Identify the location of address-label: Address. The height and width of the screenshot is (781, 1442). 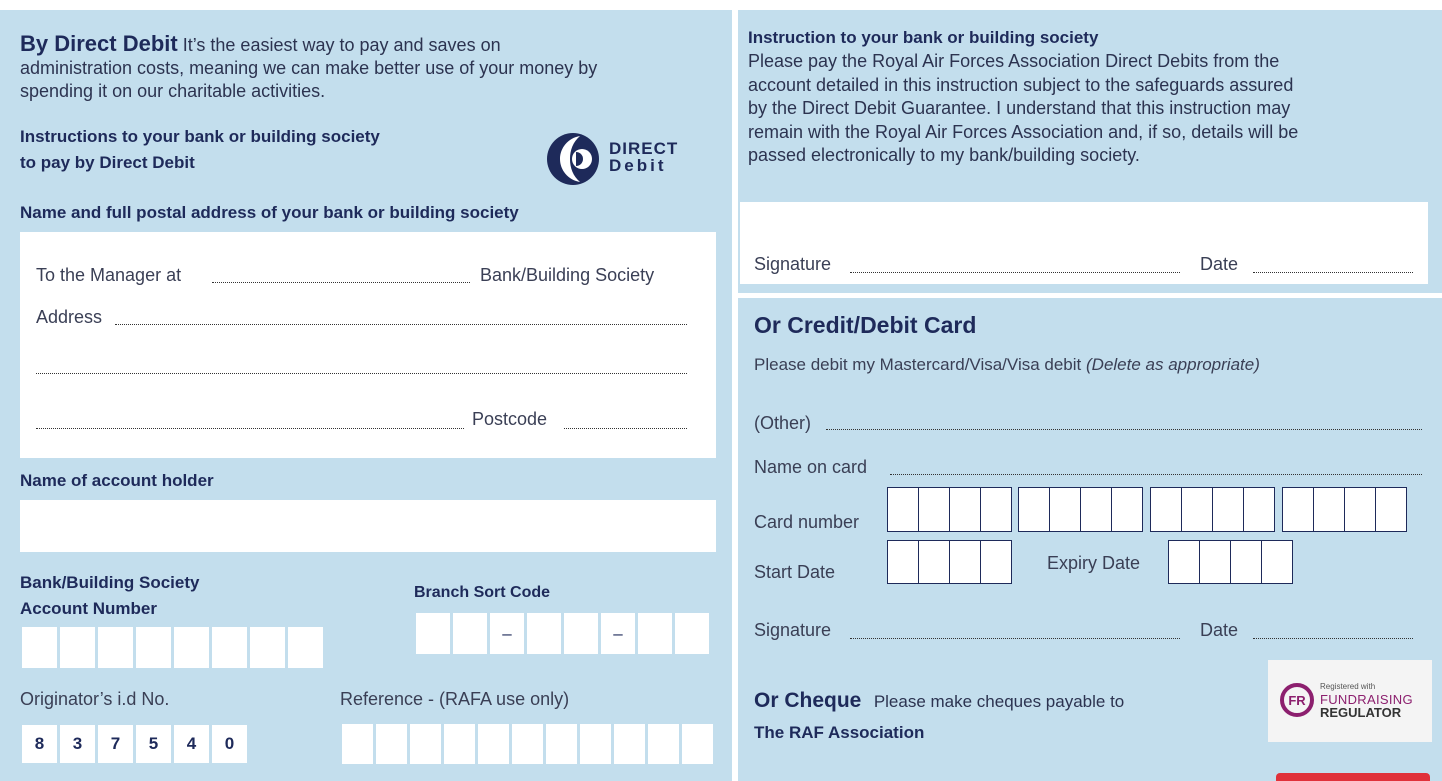
(69, 317).